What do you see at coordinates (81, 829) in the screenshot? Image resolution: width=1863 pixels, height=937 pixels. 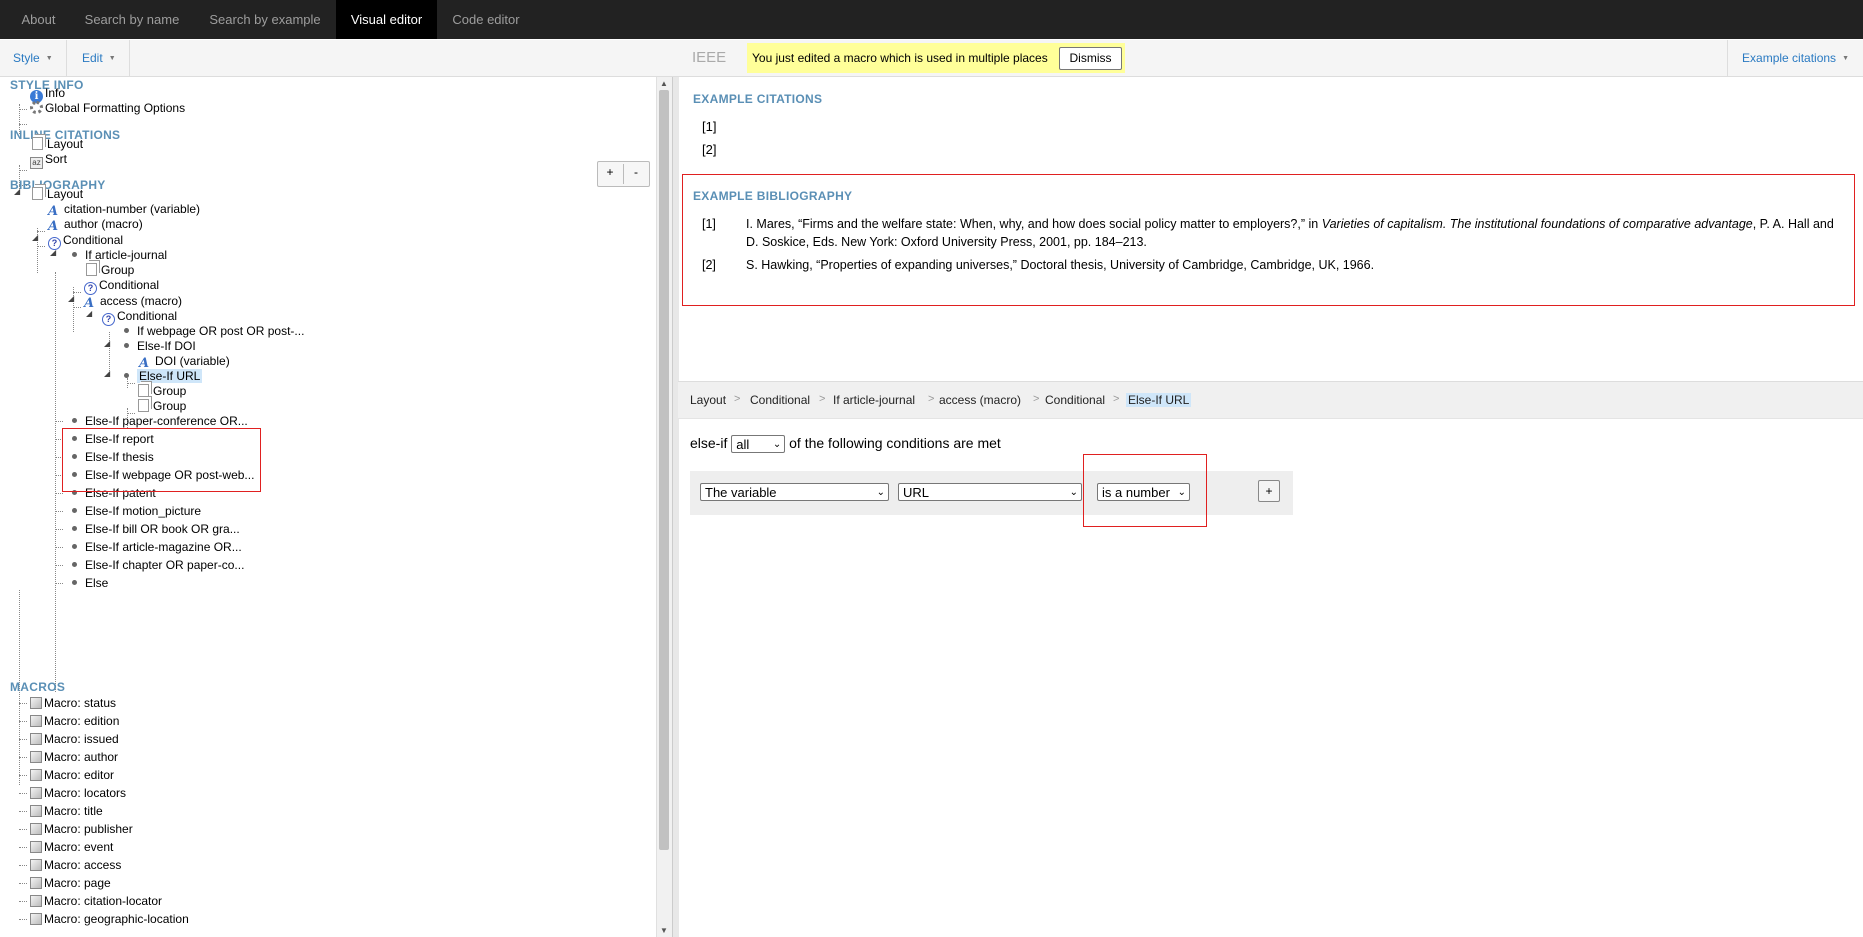 I see `tree-item-macro: Macro: publisher` at bounding box center [81, 829].